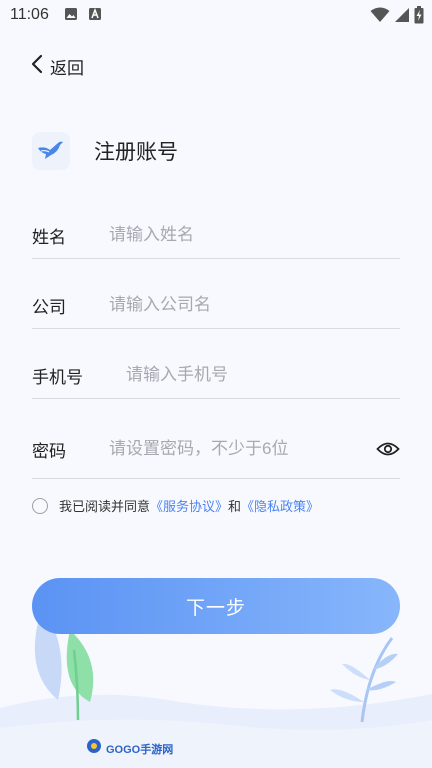 The width and height of the screenshot is (432, 768). What do you see at coordinates (256, 375) in the screenshot?
I see `phone-input` at bounding box center [256, 375].